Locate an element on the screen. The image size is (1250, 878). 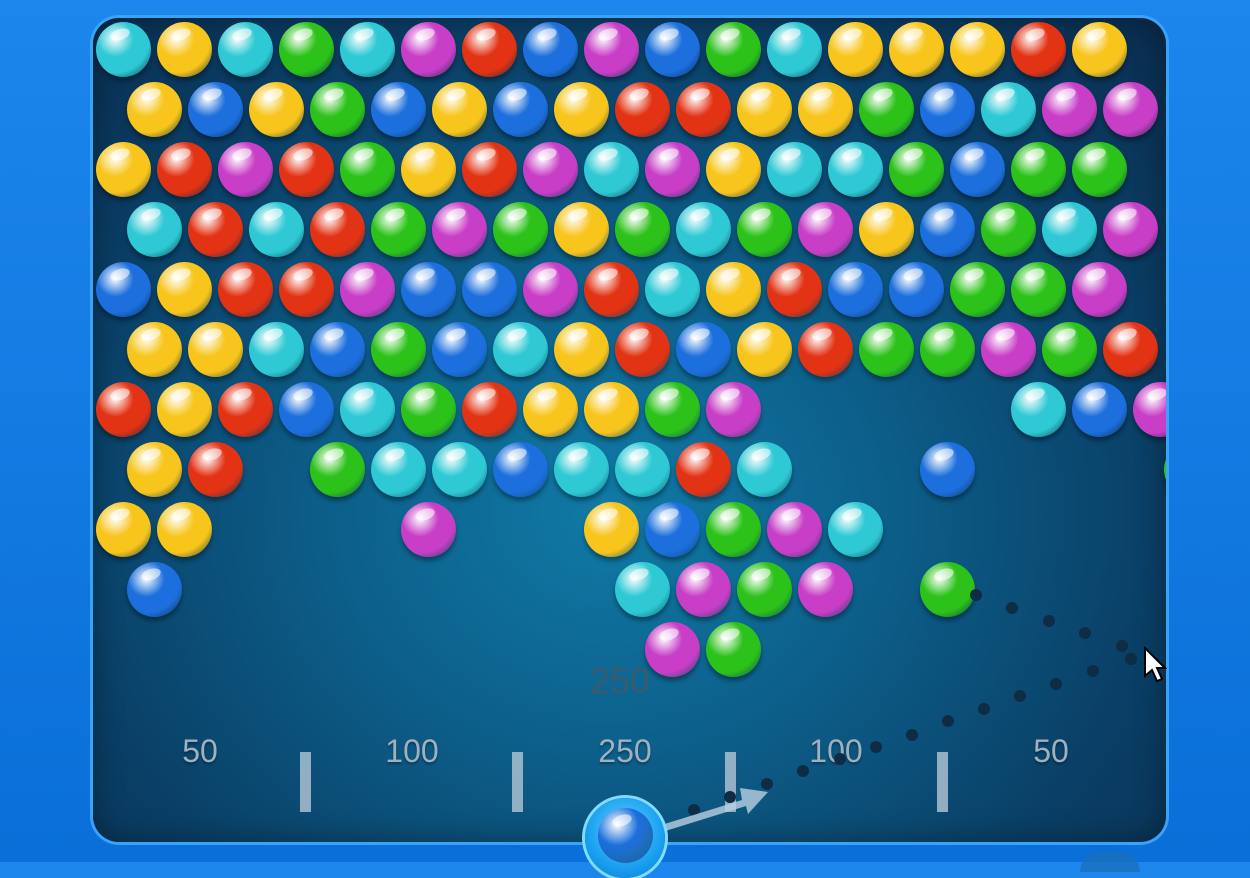
points-popup: 250 is located at coordinates (620, 680).